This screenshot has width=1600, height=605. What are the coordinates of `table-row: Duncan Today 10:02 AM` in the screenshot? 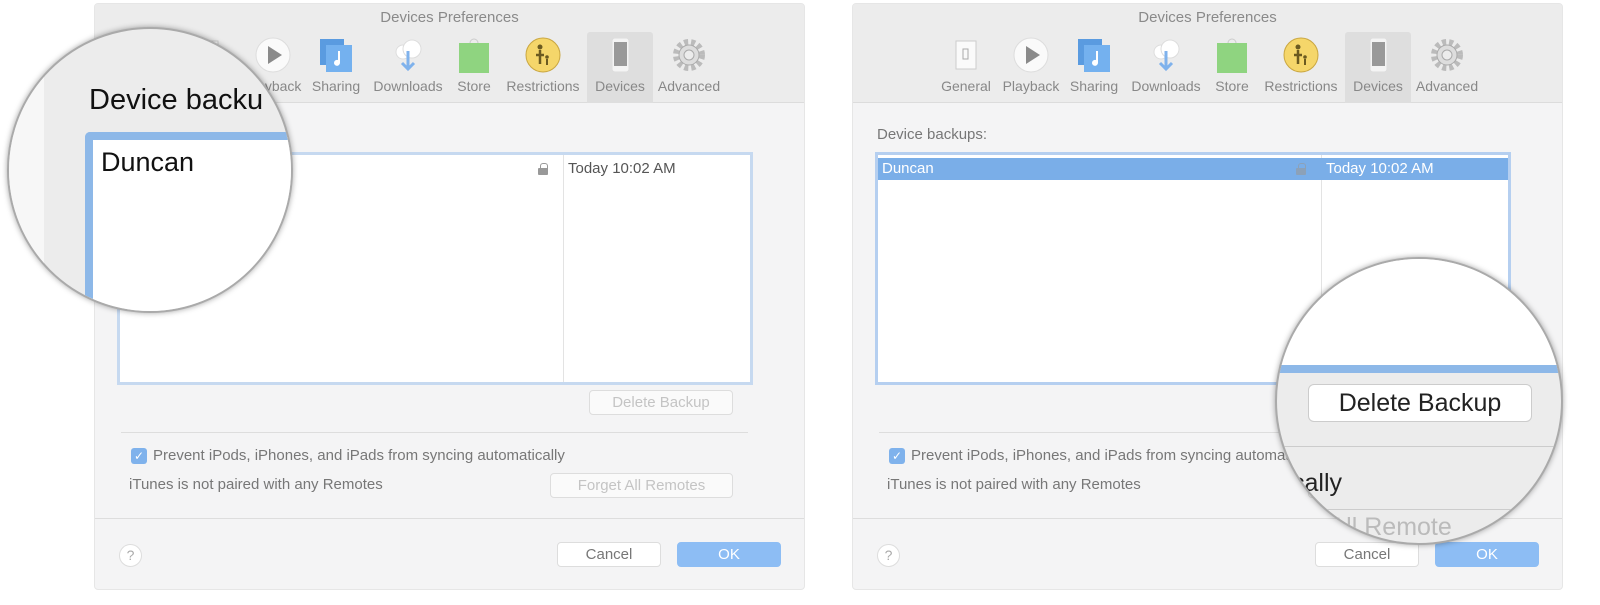 It's located at (1193, 169).